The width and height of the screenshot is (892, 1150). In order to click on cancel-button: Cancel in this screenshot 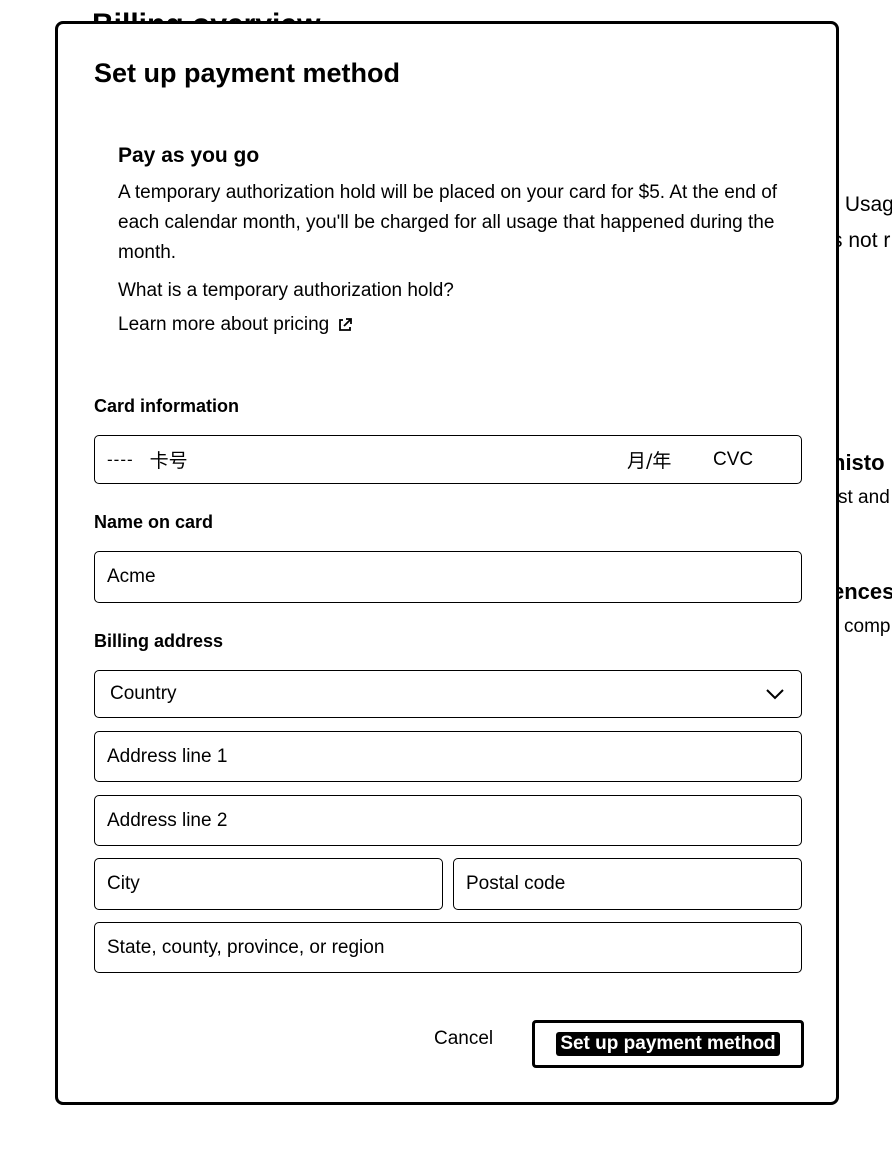, I will do `click(463, 1039)`.